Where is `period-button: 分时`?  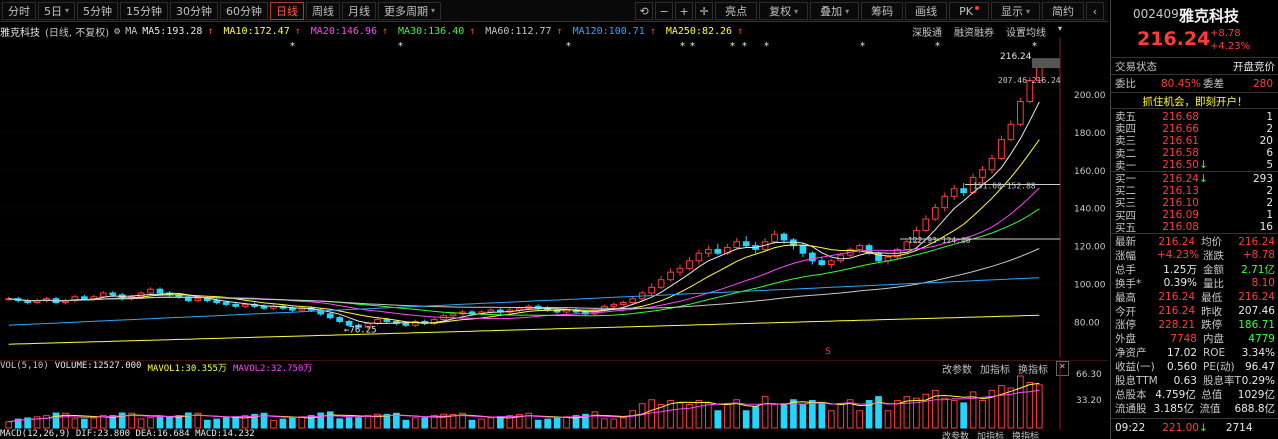 period-button: 分时 is located at coordinates (19, 10).